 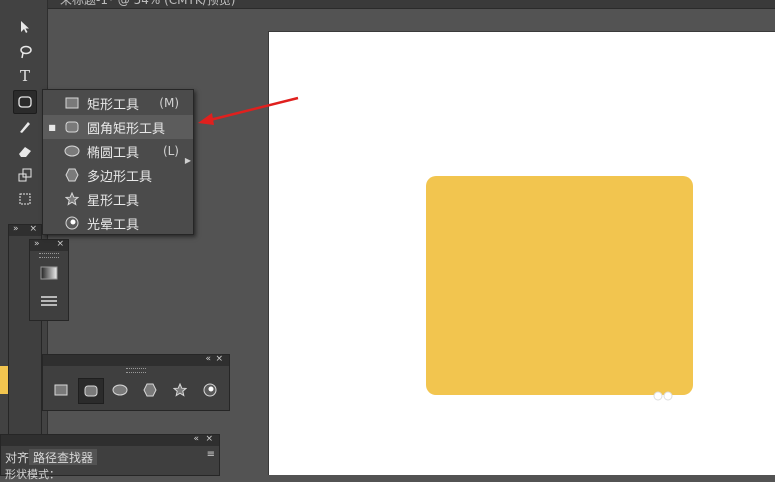 I want to click on arrow-cursor-icon, so click(x=25, y=27).